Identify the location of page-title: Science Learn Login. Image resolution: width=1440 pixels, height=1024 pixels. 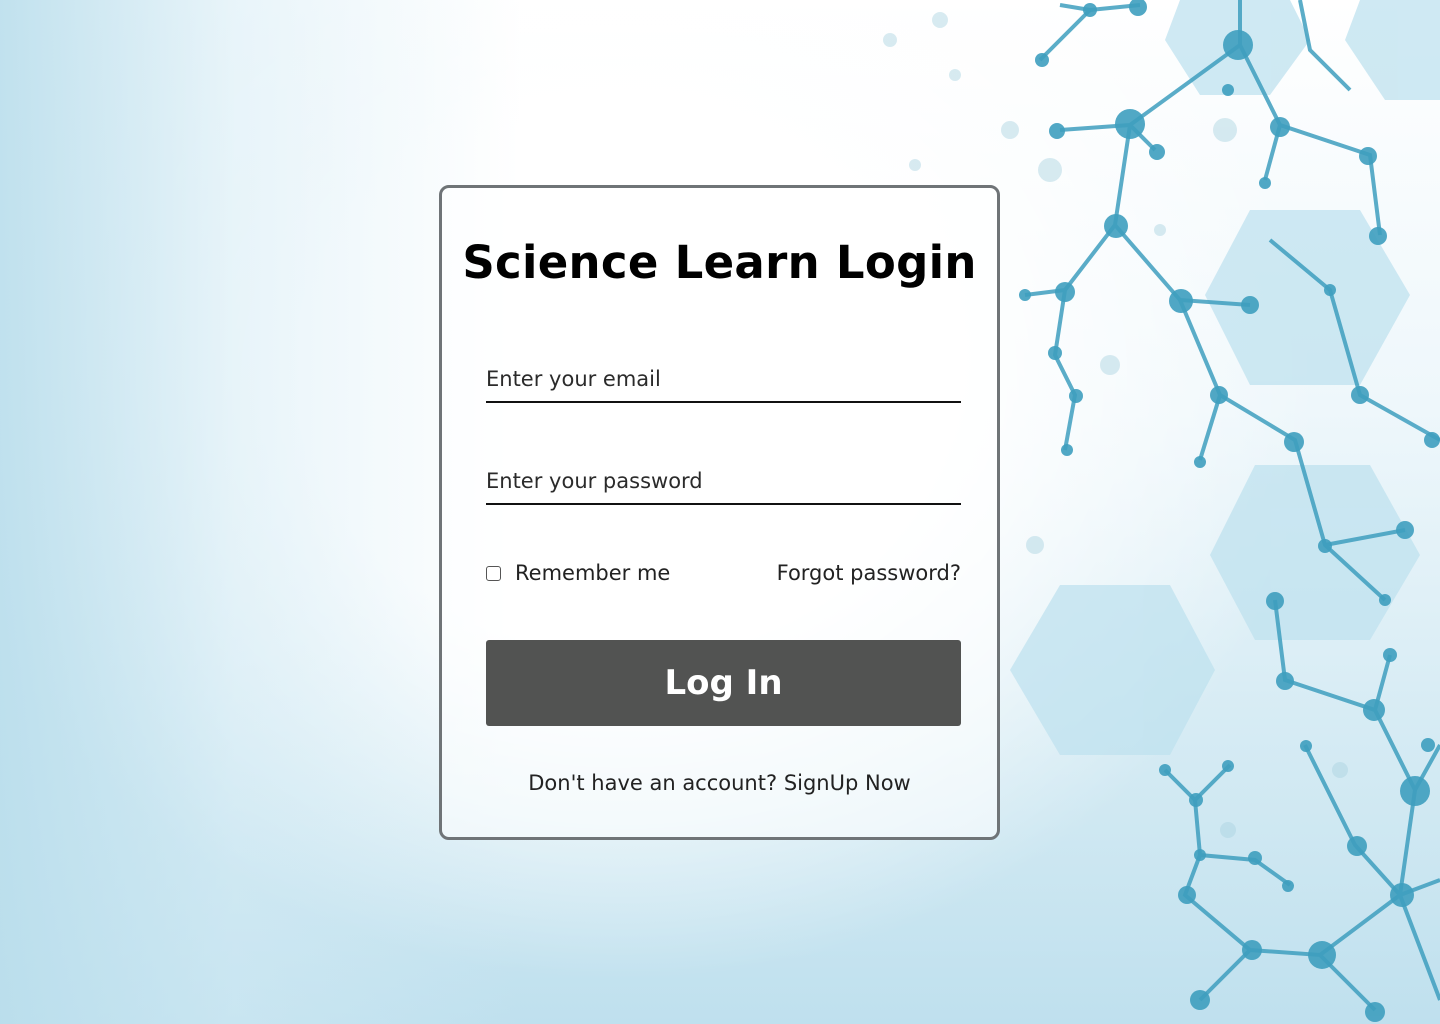
(719, 262).